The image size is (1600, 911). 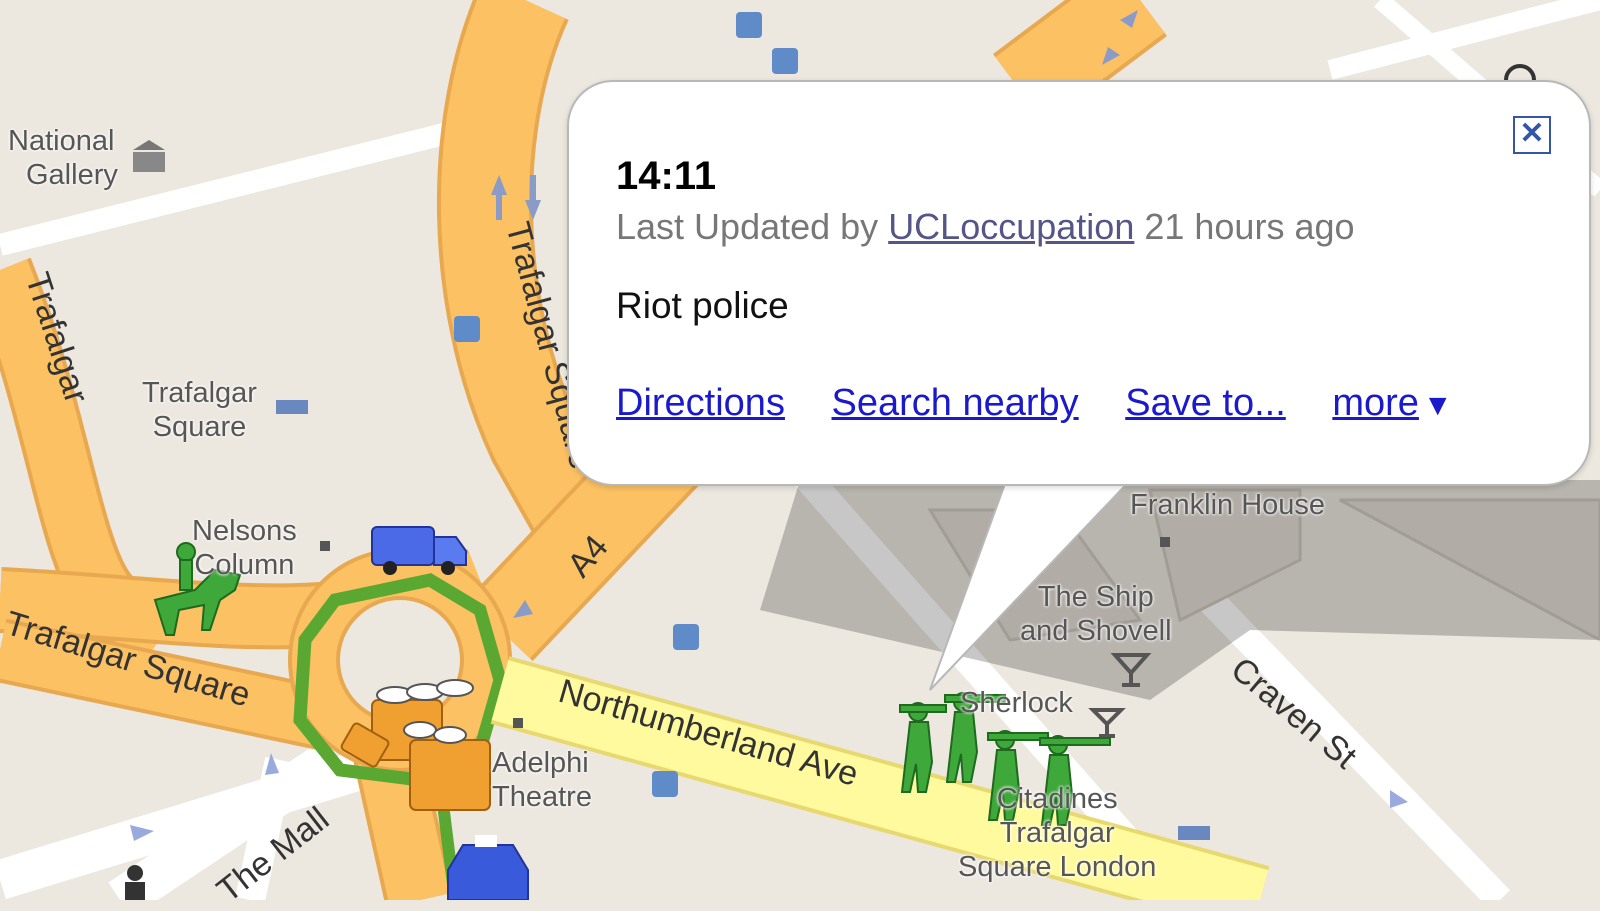 I want to click on label-adelphi-theatre: Adelphi Theatre, so click(x=542, y=780).